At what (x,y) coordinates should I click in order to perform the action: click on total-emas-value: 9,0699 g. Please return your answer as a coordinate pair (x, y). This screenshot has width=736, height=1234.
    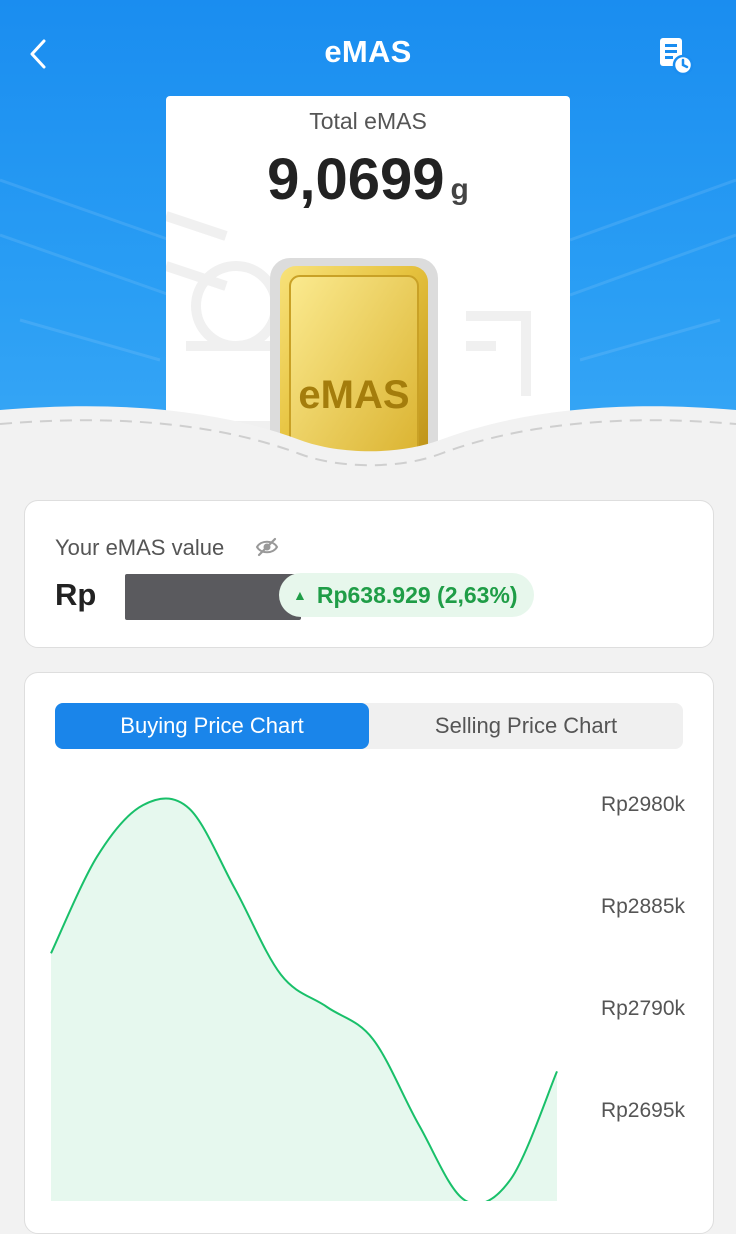
    Looking at the image, I should click on (368, 179).